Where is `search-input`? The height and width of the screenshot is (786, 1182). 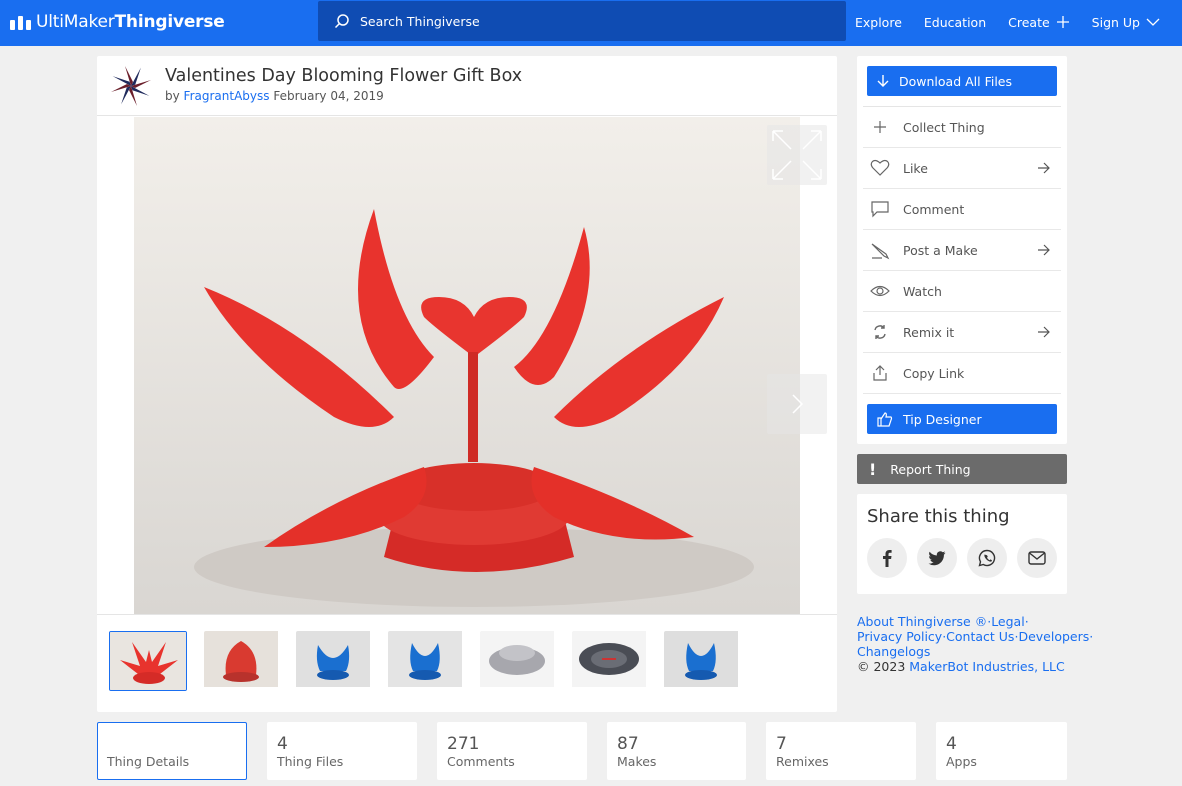
search-input is located at coordinates (590, 21).